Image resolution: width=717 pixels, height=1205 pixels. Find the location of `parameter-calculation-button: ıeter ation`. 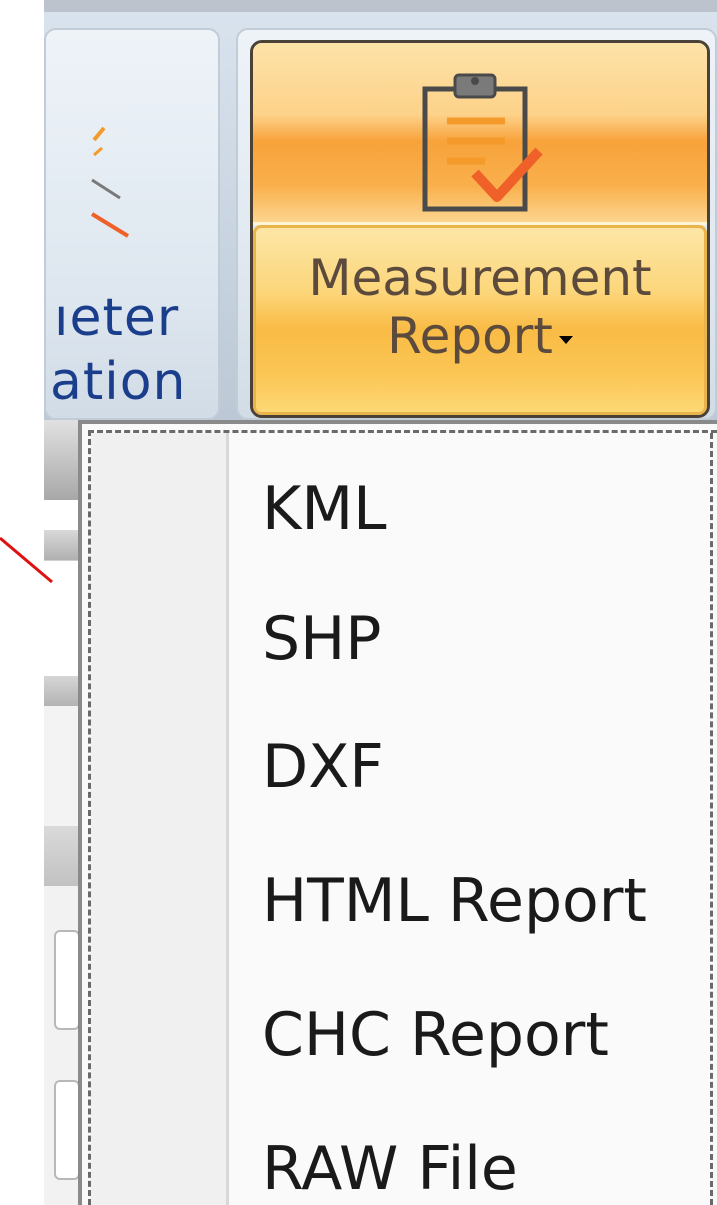

parameter-calculation-button: ıeter ation is located at coordinates (132, 224).